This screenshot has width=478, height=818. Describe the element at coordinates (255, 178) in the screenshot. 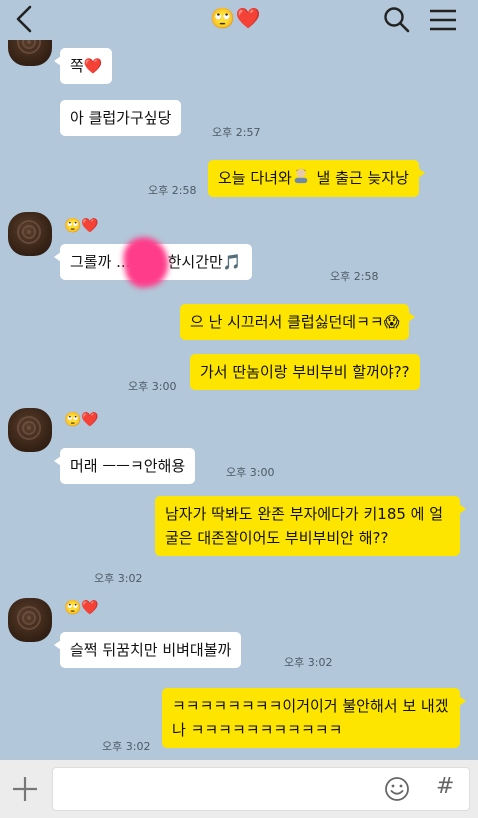

I see `message-text: 오늘 다녀와` at that location.